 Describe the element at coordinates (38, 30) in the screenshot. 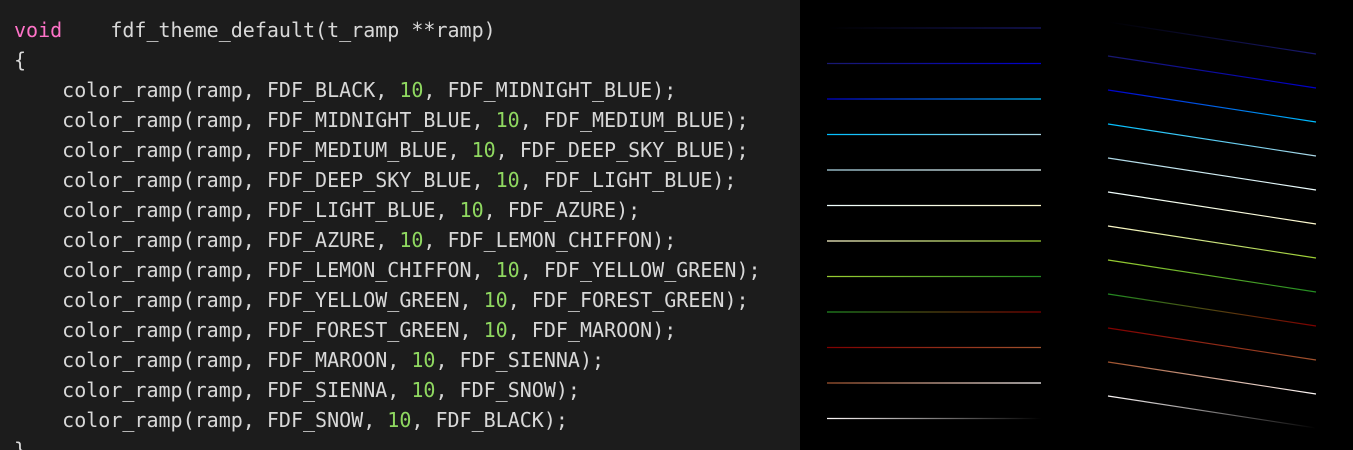

I see `void-keyword: void` at that location.